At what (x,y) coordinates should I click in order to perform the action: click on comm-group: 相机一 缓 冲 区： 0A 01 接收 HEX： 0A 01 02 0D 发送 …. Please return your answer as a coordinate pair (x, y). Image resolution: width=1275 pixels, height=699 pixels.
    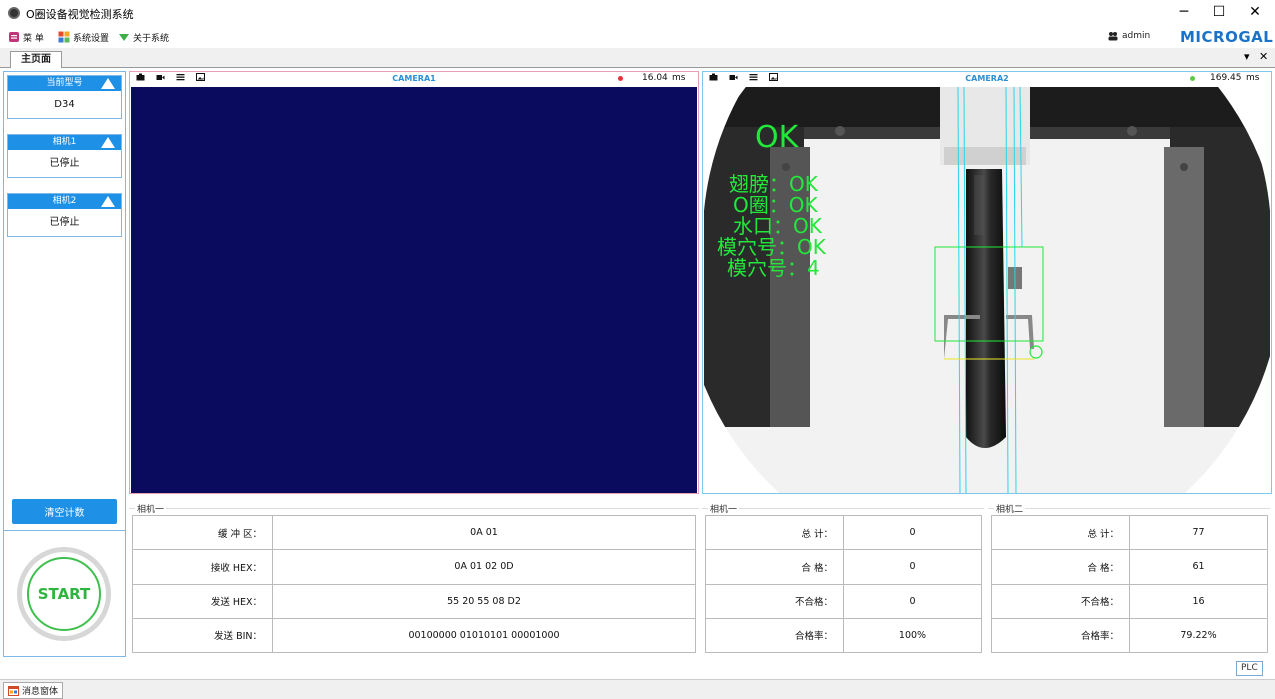
    Looking at the image, I should click on (414, 580).